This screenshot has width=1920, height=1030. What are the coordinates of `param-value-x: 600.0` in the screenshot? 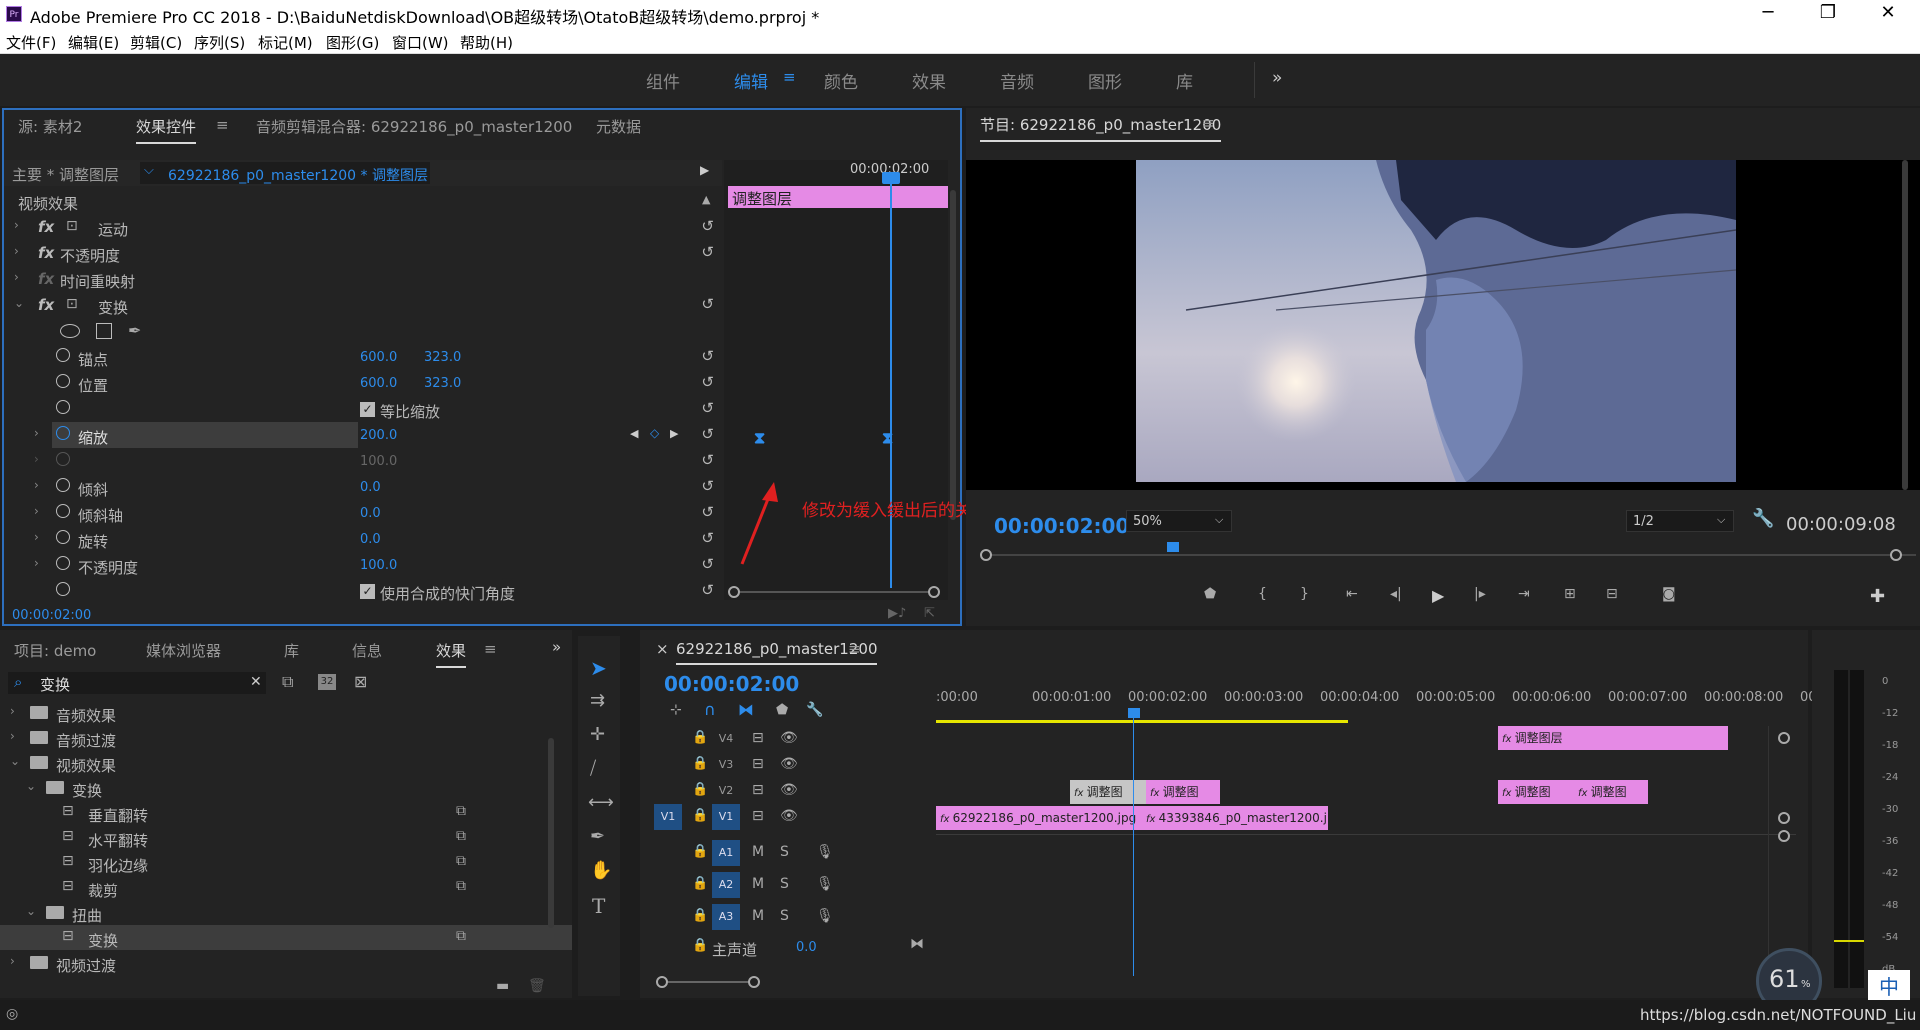 It's located at (378, 383).